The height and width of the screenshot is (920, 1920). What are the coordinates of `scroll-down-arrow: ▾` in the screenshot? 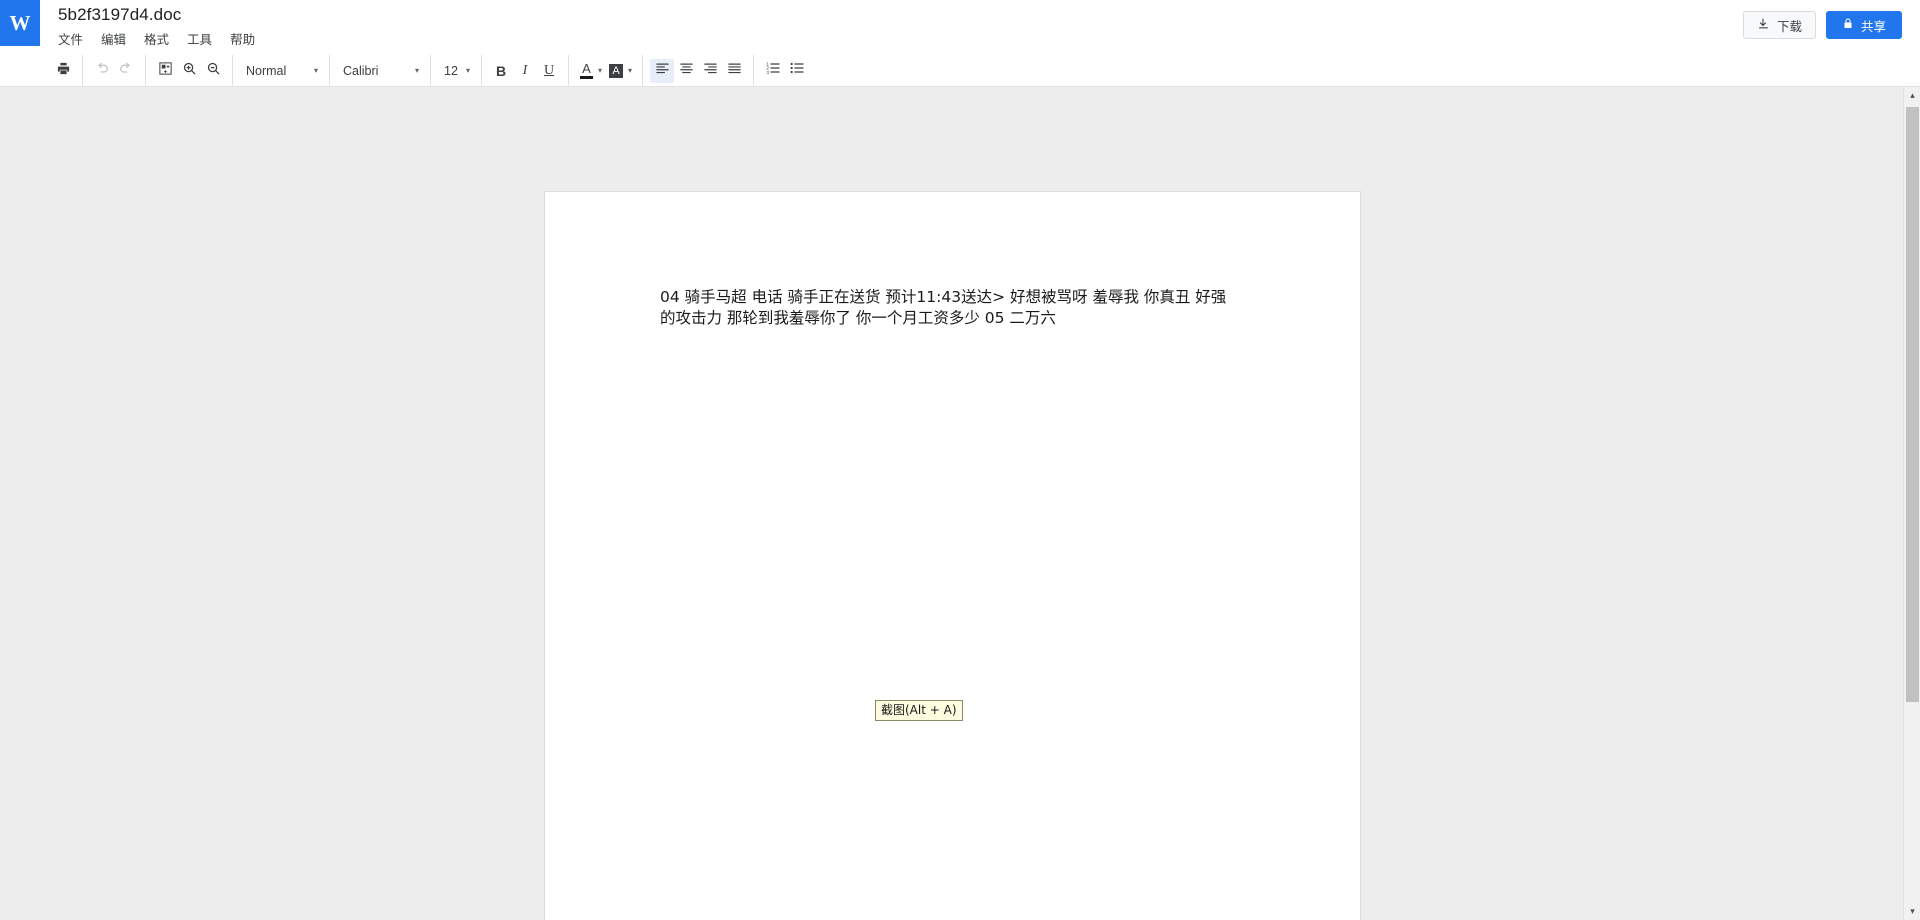 It's located at (1912, 911).